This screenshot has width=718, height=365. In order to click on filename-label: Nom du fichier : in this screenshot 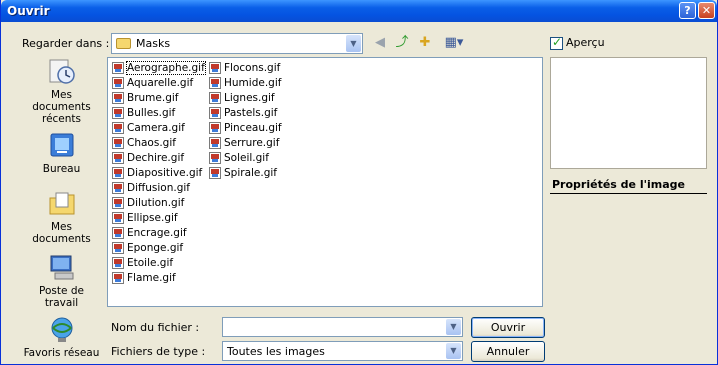, I will do `click(155, 327)`.